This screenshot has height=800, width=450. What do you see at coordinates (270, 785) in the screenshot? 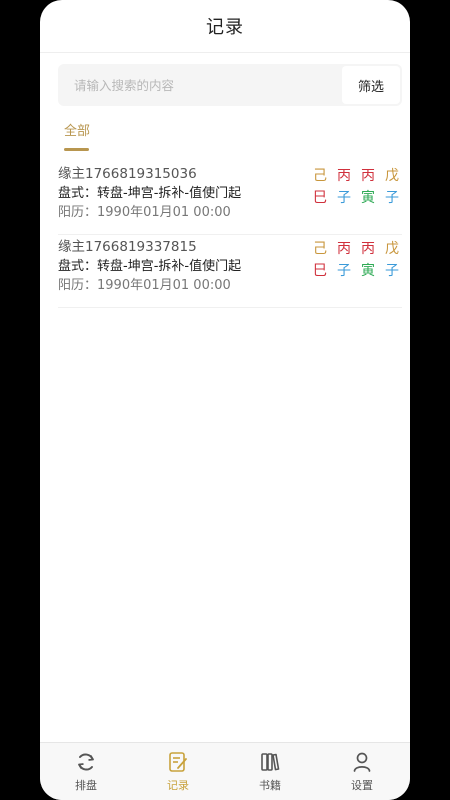
I see `tab-label: 书籍` at bounding box center [270, 785].